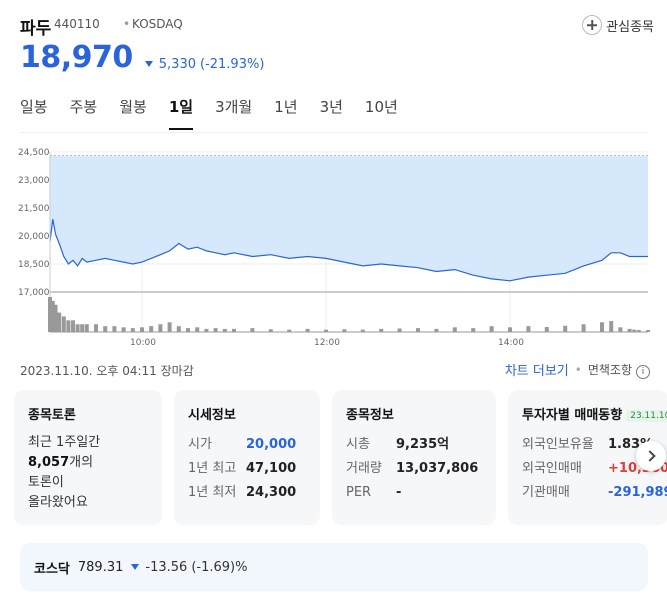 Image resolution: width=667 pixels, height=603 pixels. I want to click on info-row: 외국인보유율 1.83%, so click(588, 445).